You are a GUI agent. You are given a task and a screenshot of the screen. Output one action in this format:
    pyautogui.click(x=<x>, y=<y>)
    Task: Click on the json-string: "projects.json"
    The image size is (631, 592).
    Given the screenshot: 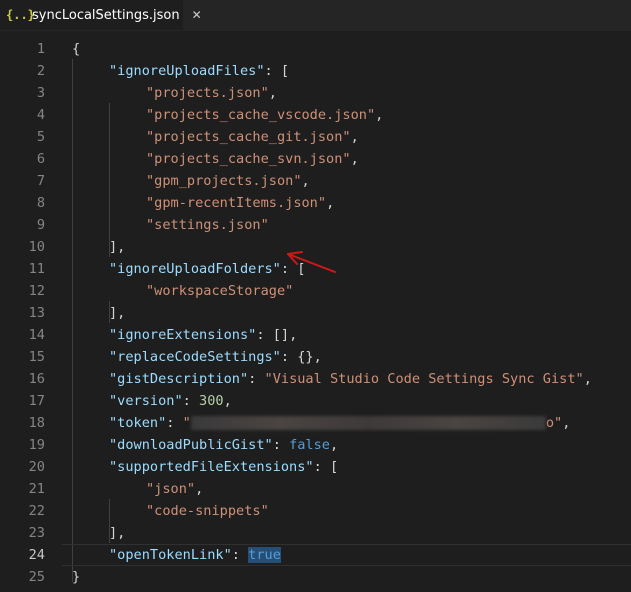 What is the action you would take?
    pyautogui.click(x=207, y=93)
    